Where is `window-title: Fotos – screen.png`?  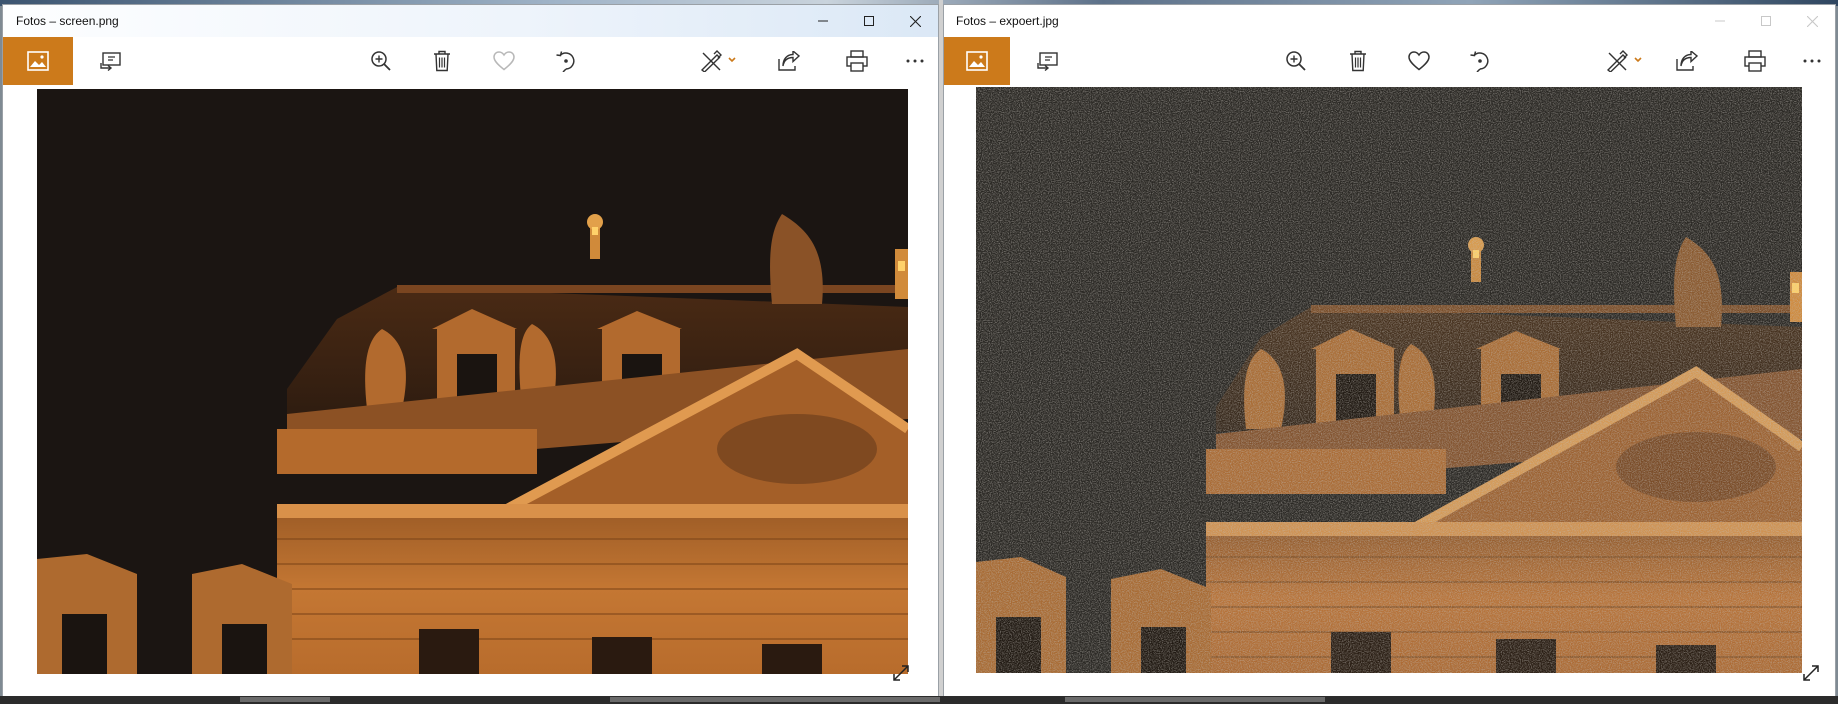
window-title: Fotos – screen.png is located at coordinates (67, 21).